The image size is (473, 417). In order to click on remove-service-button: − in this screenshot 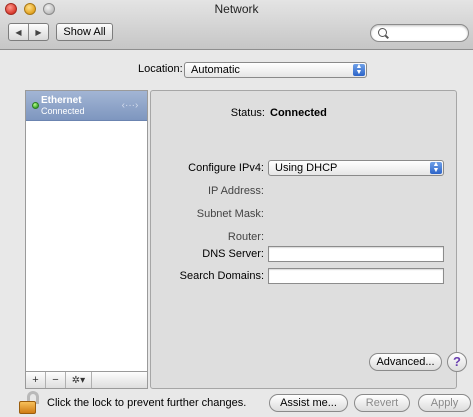, I will do `click(56, 380)`.